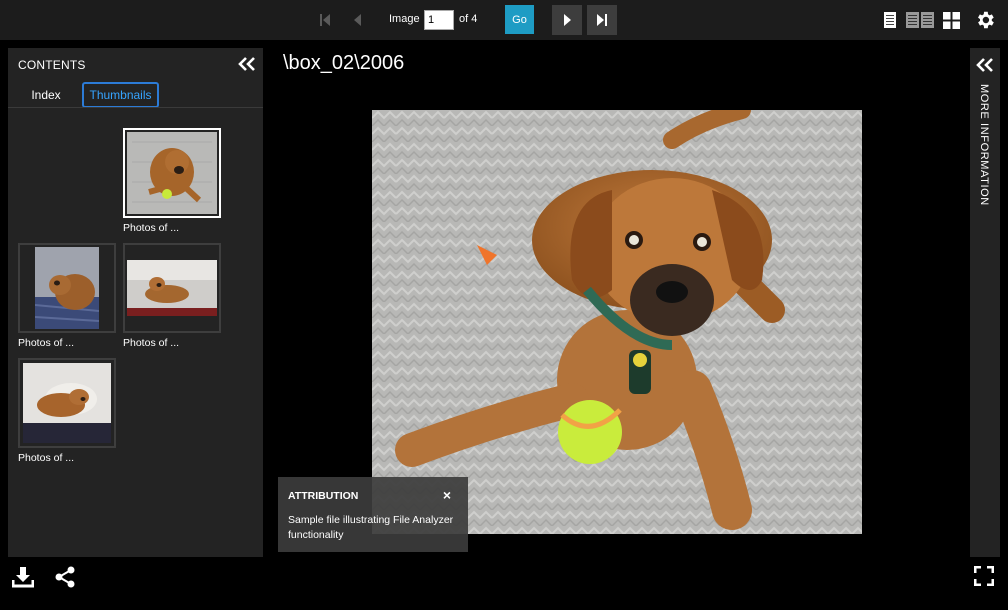 This screenshot has width=1008, height=610. I want to click on two-up-icon, so click(920, 20).